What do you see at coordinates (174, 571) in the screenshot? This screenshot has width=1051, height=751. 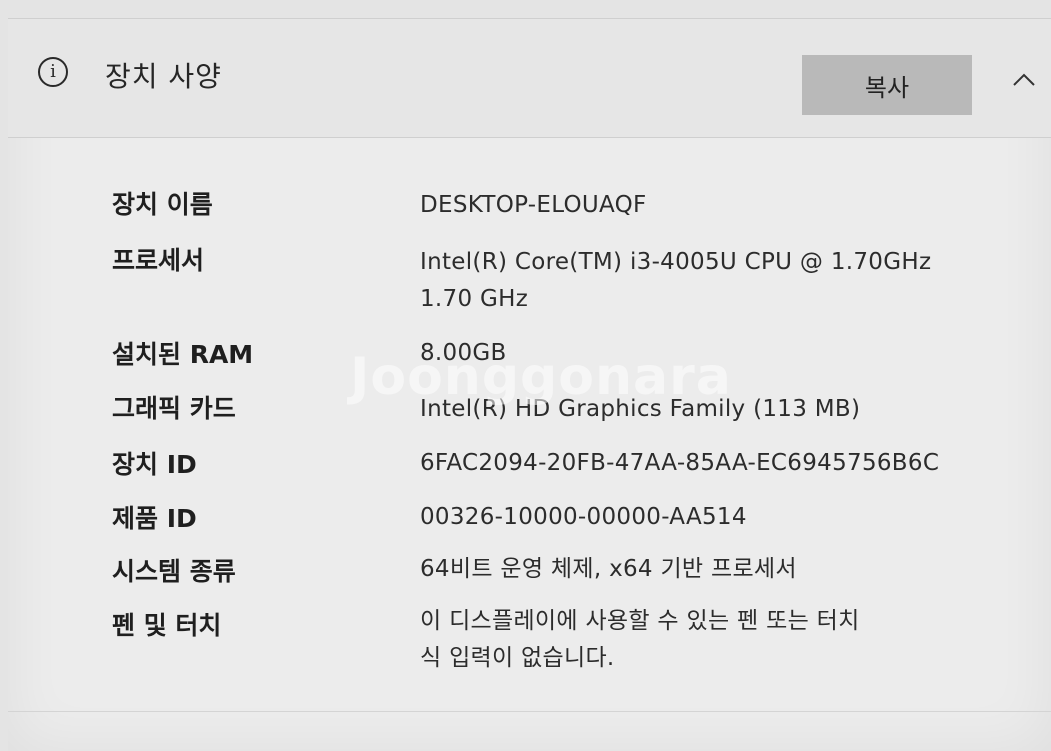 I see `spec-label-system-type: 시스템 종류` at bounding box center [174, 571].